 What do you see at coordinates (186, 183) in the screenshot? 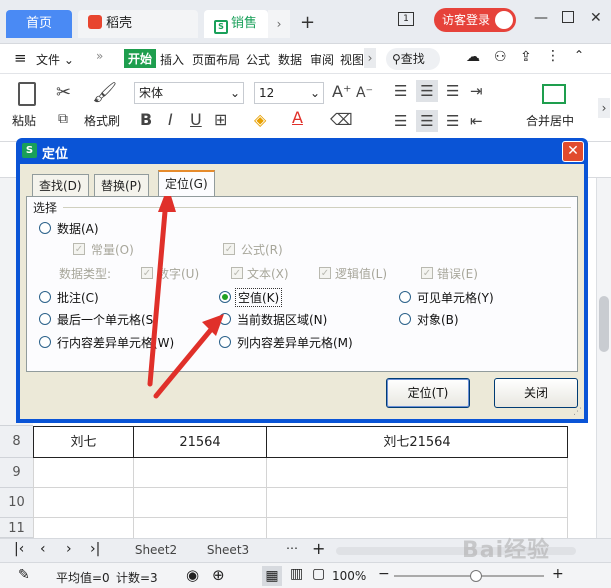
I see `tab-goto: 定位(G)` at bounding box center [186, 183].